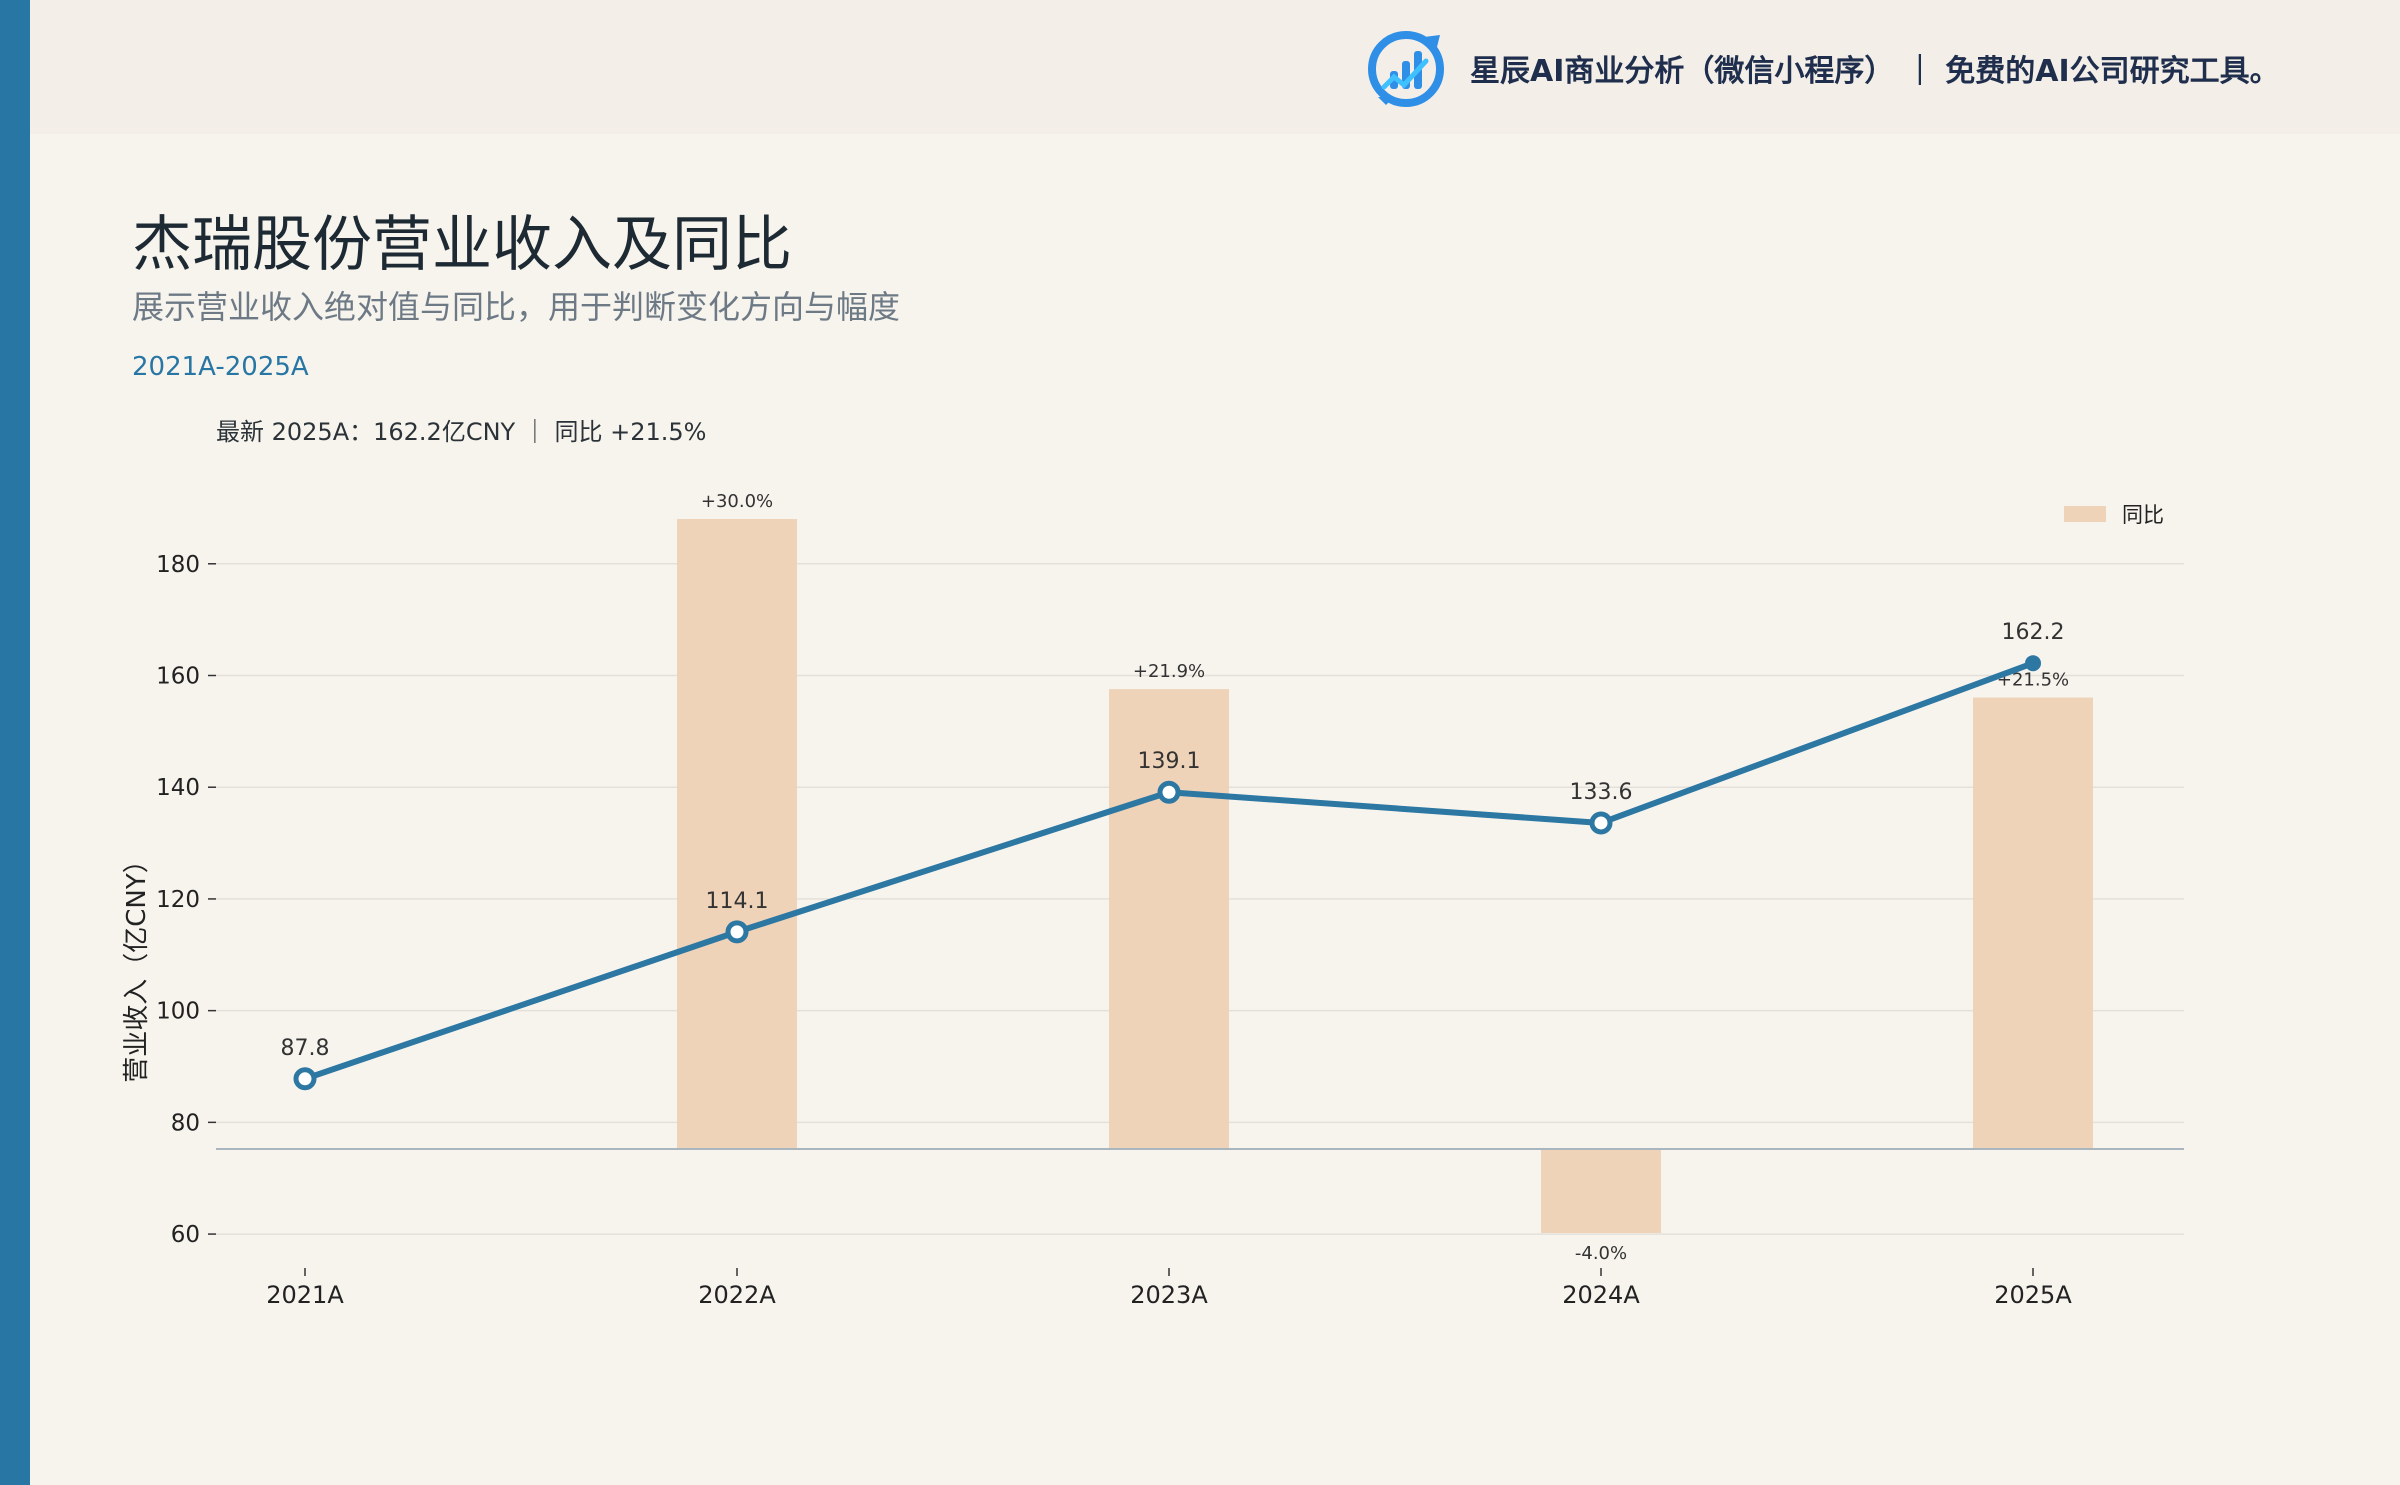  What do you see at coordinates (178, 565) in the screenshot?
I see `y-tick-label: 180` at bounding box center [178, 565].